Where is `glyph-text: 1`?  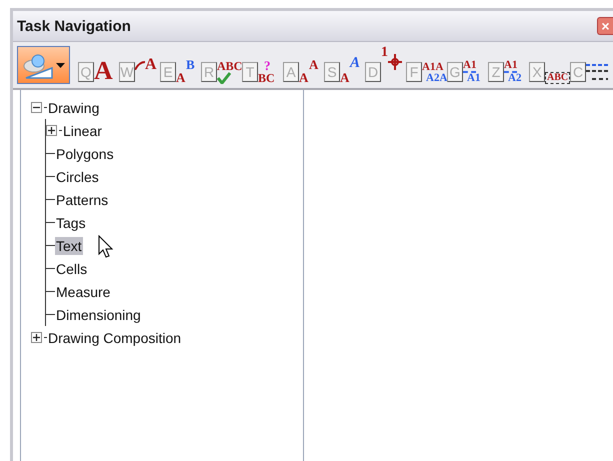 glyph-text: 1 is located at coordinates (384, 53).